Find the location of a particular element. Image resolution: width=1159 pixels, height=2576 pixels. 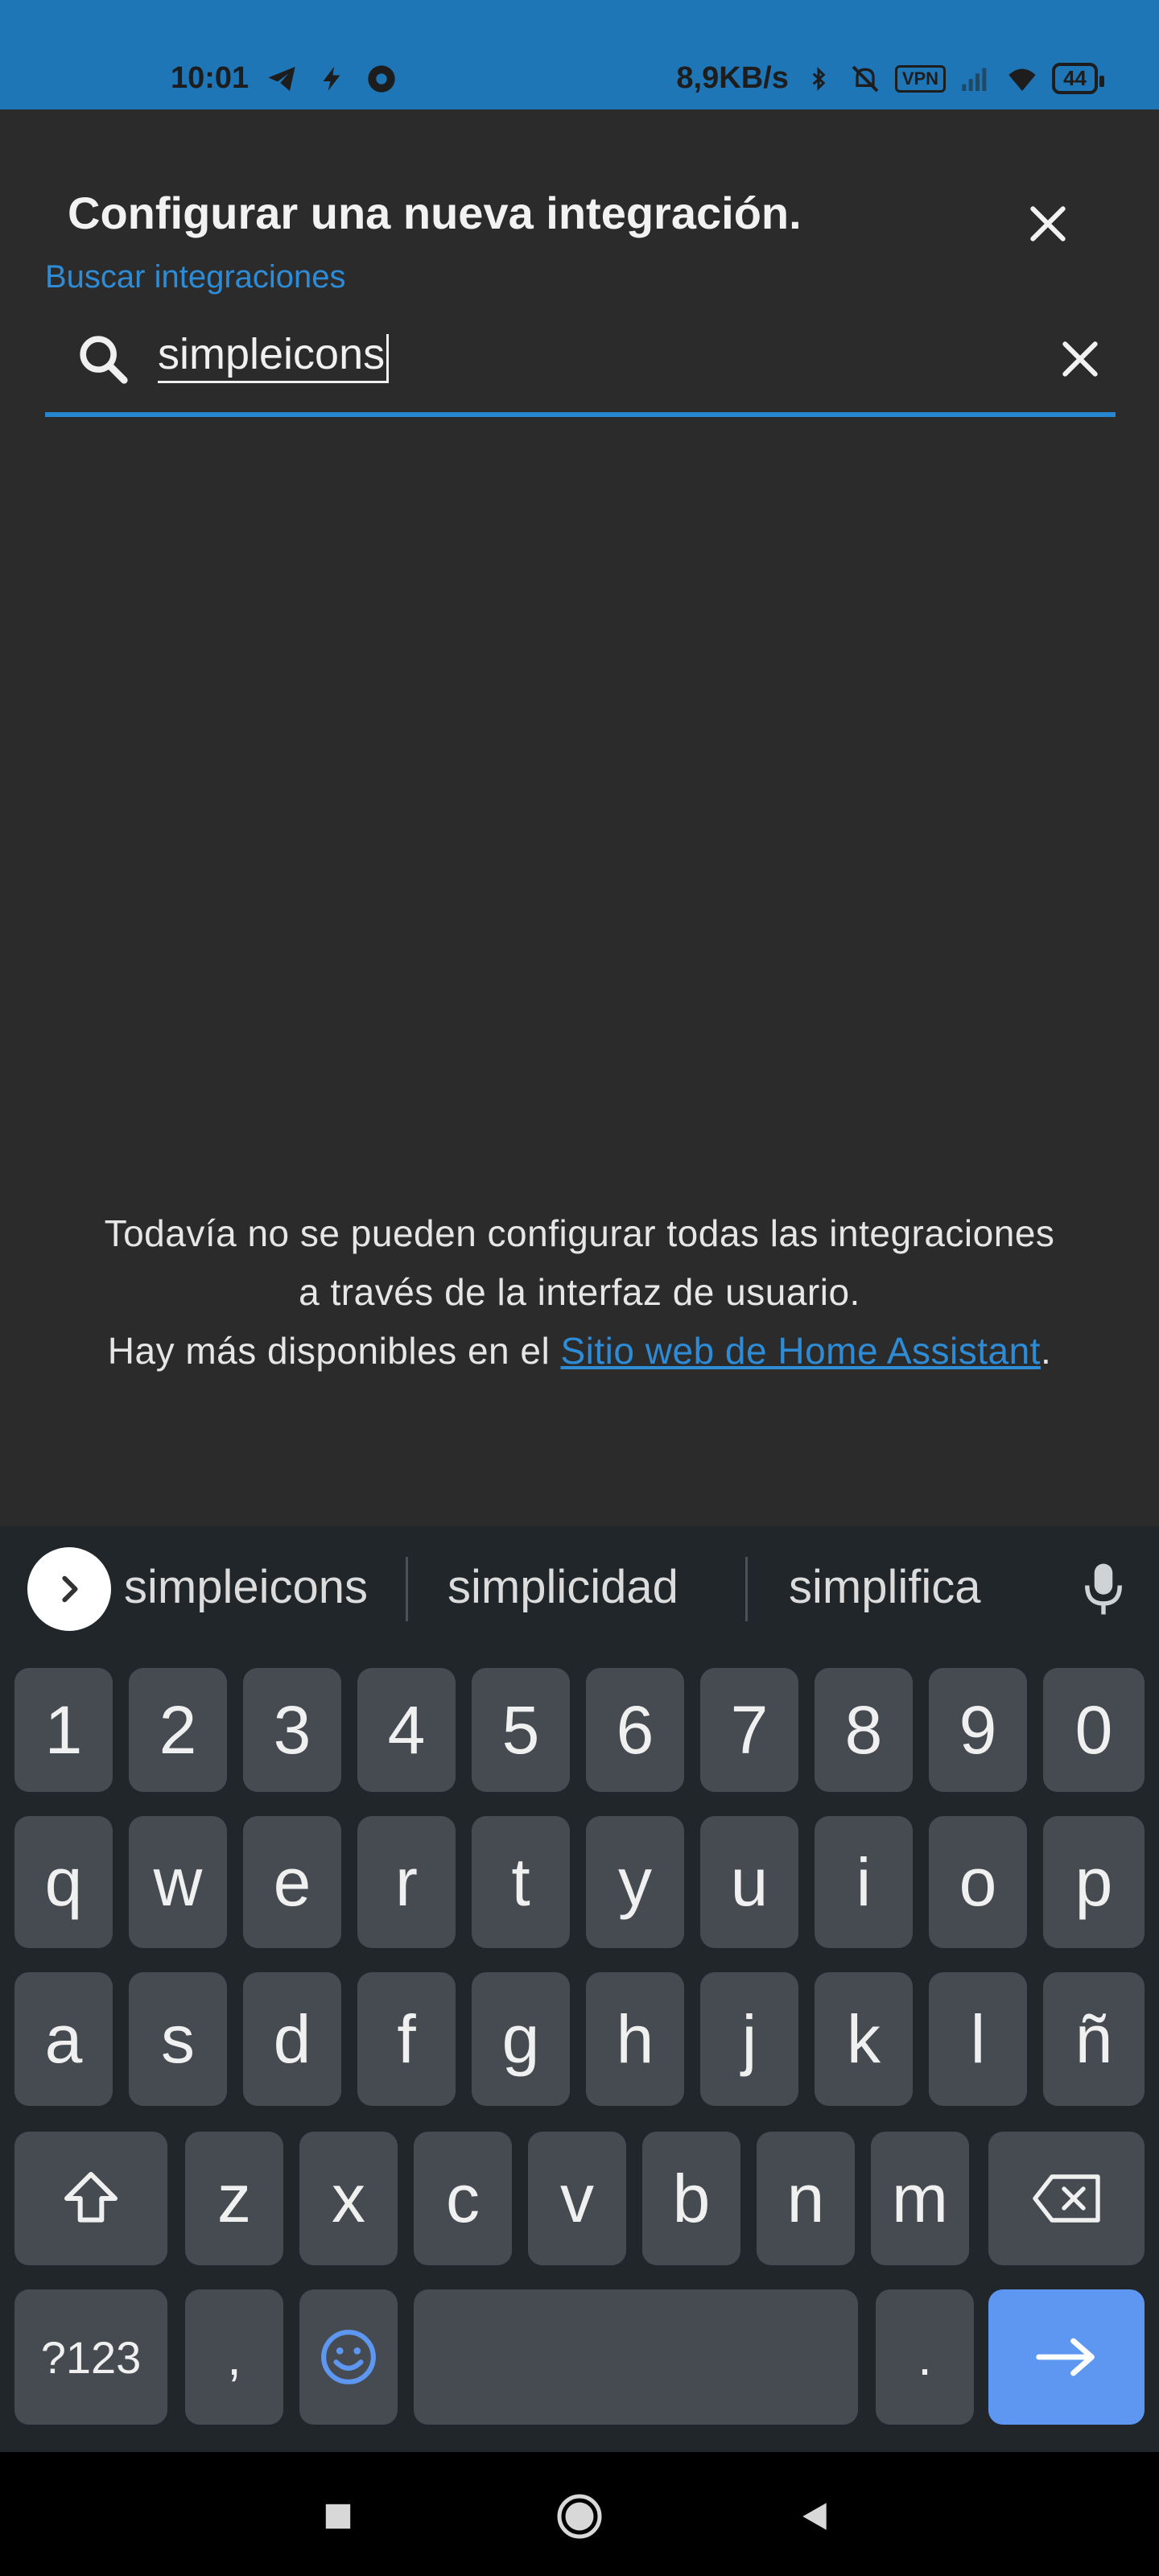

shift-key is located at coordinates (90, 2198).